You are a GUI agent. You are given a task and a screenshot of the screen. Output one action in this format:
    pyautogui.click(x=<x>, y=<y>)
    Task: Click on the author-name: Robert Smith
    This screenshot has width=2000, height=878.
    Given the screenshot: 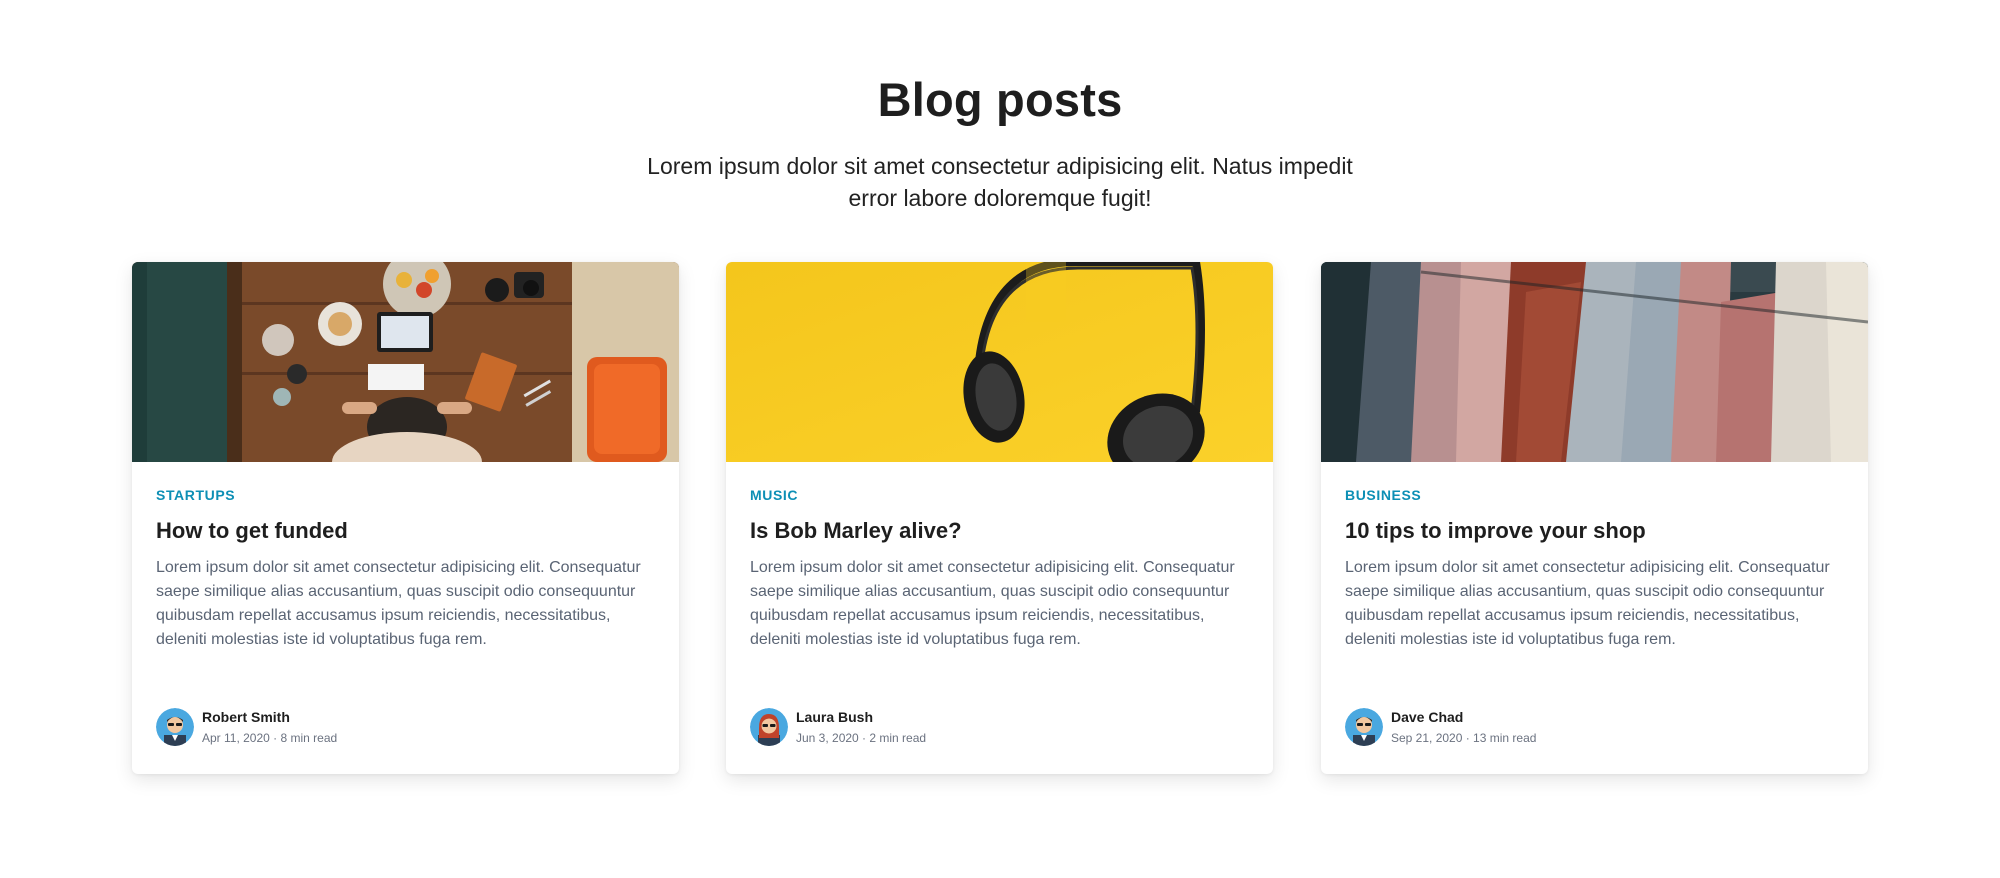 What is the action you would take?
    pyautogui.click(x=246, y=717)
    